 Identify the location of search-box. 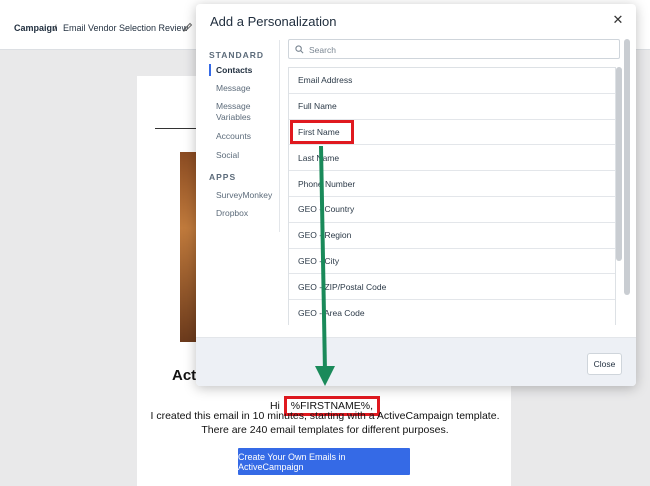
(454, 49).